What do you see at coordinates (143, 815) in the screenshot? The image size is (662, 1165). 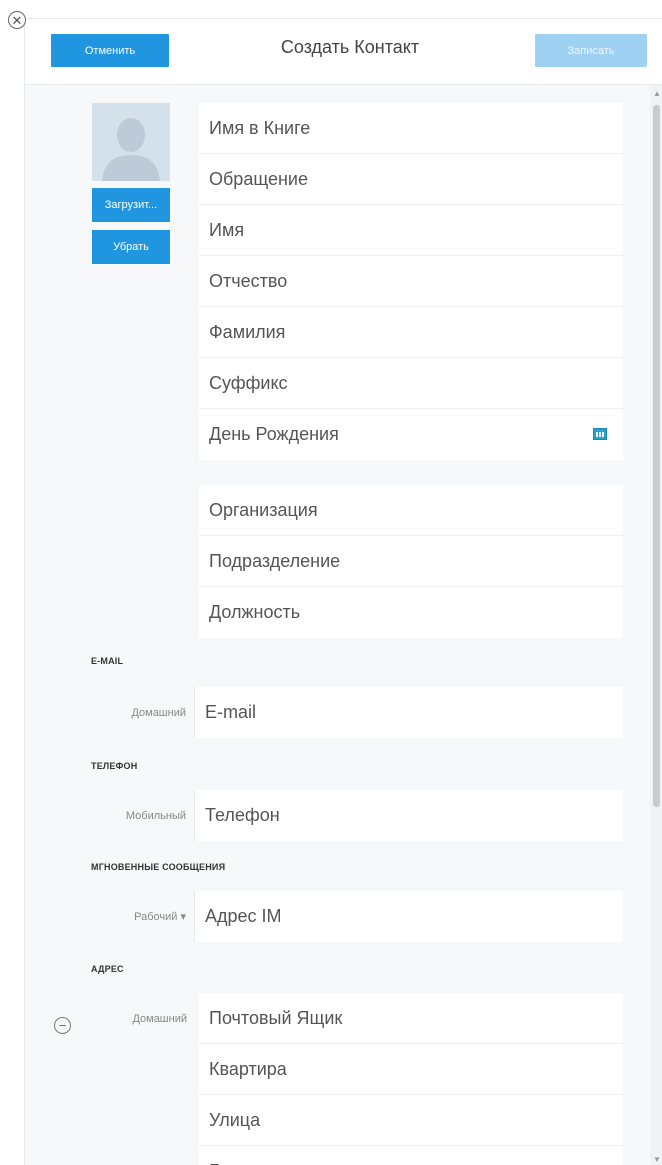 I see `phone-type-label: Мобильный` at bounding box center [143, 815].